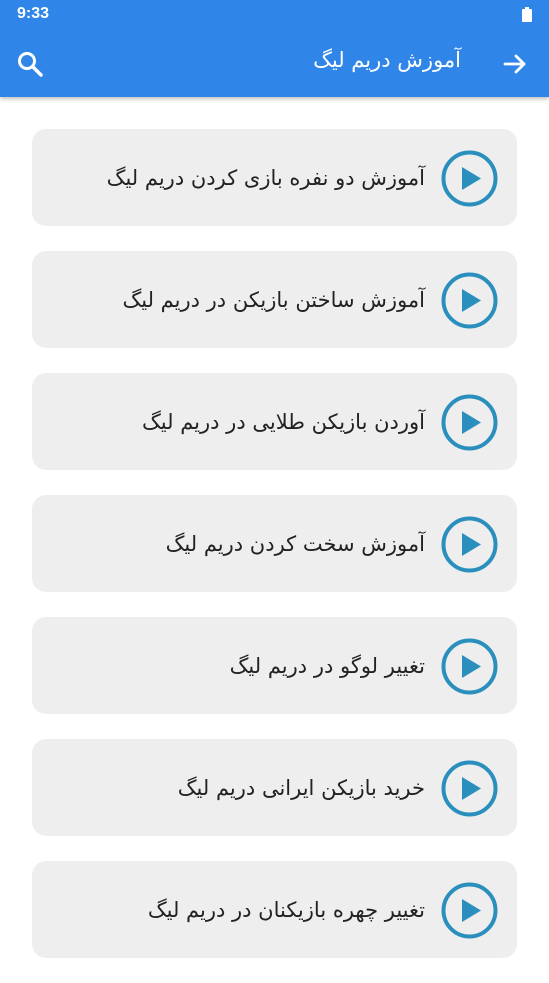 Image resolution: width=549 pixels, height=983 pixels. Describe the element at coordinates (283, 421) in the screenshot. I see `list-item-label: آوردن بازیکن طلایی در دریم لیگ` at that location.